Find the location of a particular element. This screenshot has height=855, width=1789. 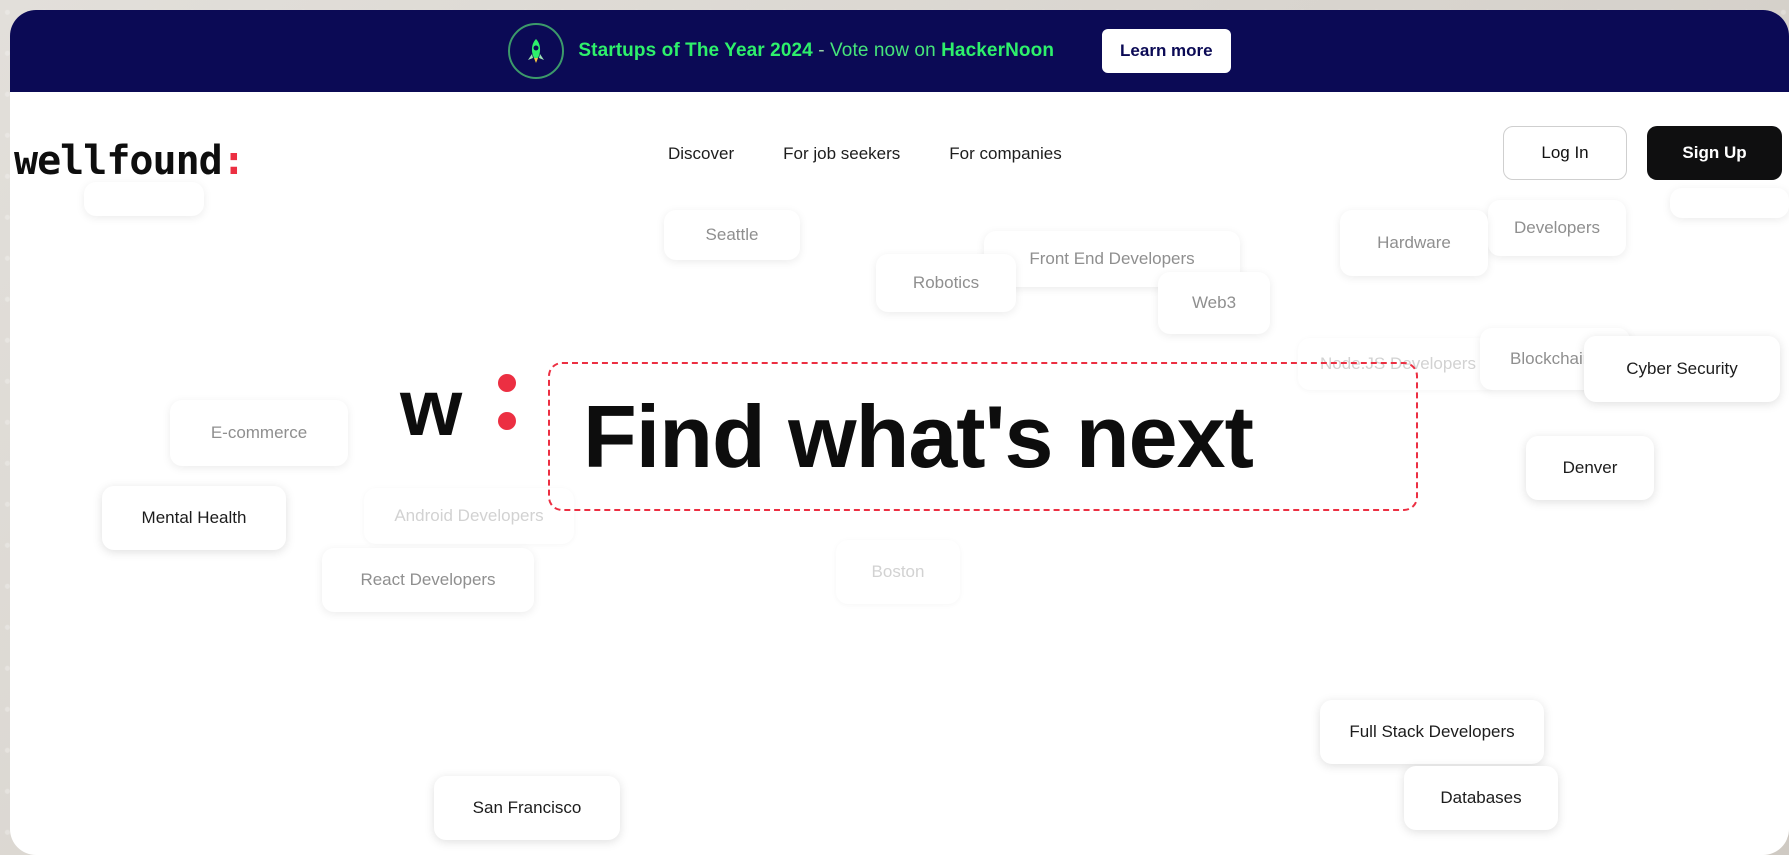

tag-chip-denver: Denver is located at coordinates (1590, 468).